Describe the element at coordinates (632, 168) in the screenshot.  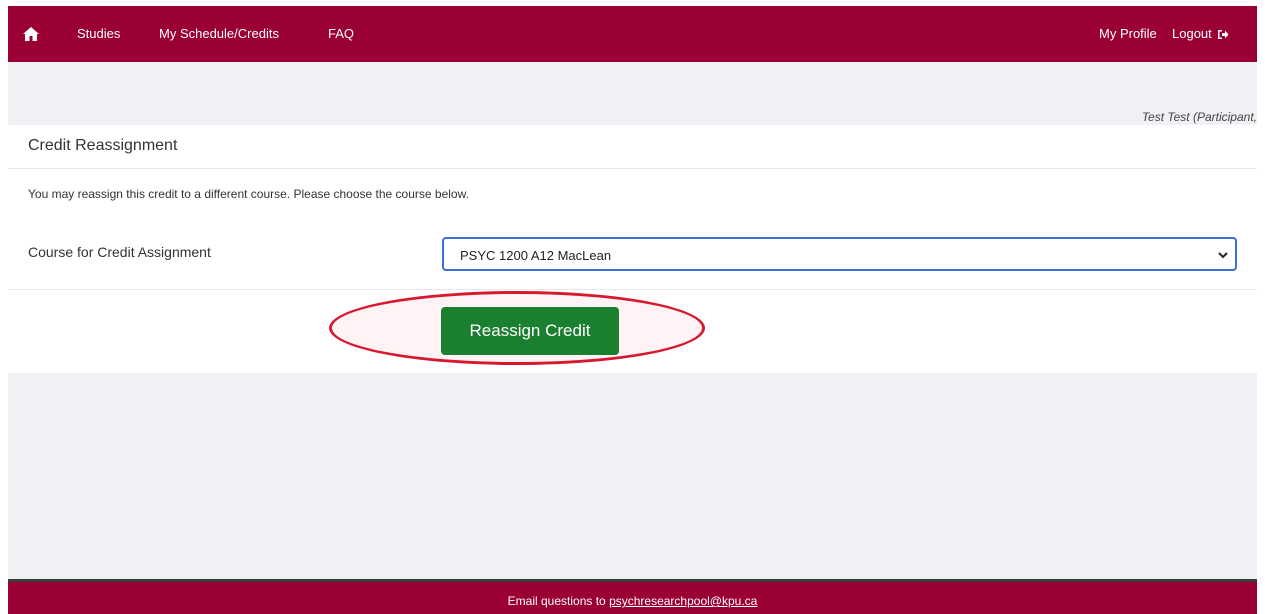
I see `panel-header-divider` at that location.